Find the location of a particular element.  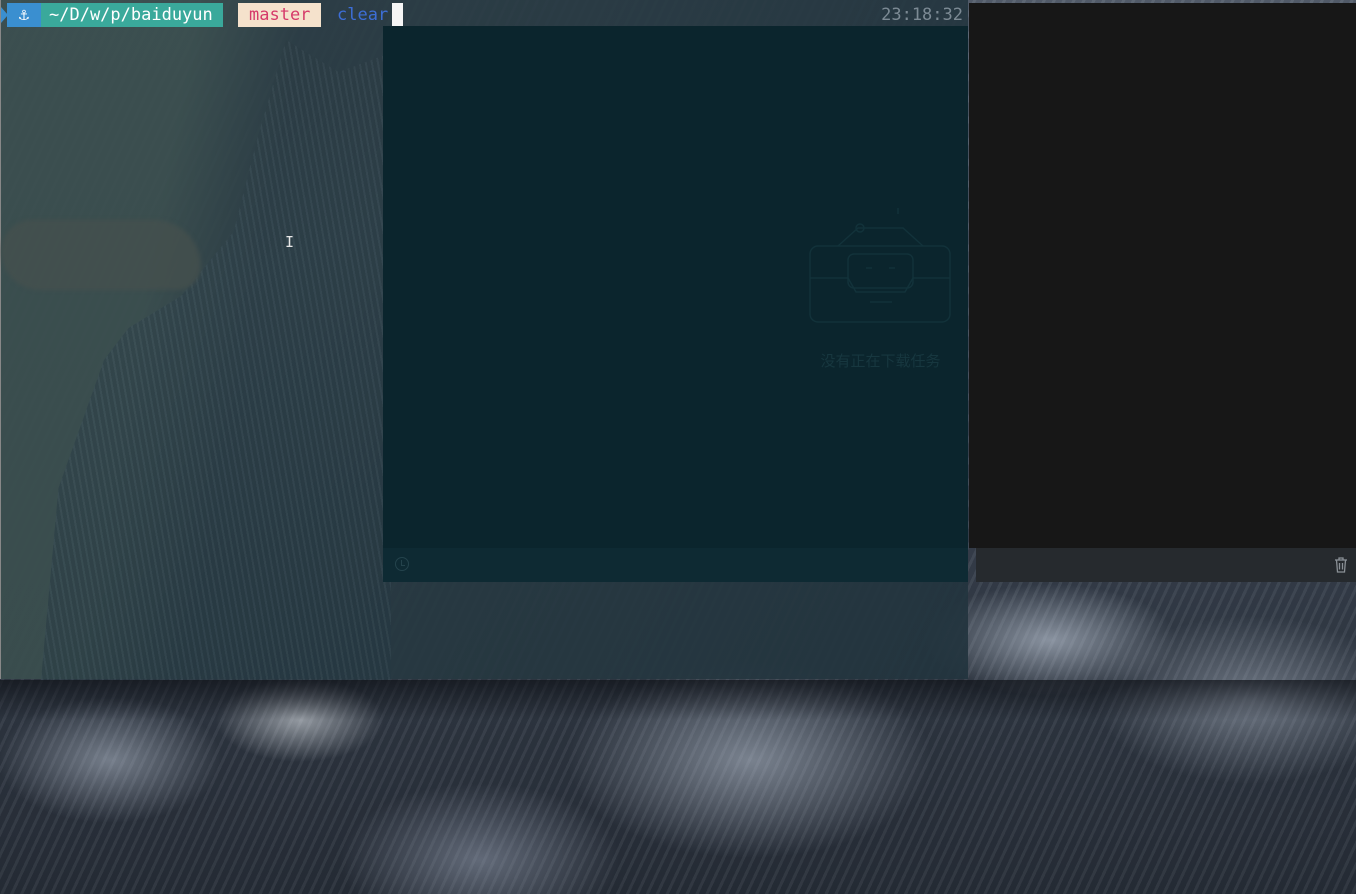

download-manager-footer is located at coordinates (675, 565).